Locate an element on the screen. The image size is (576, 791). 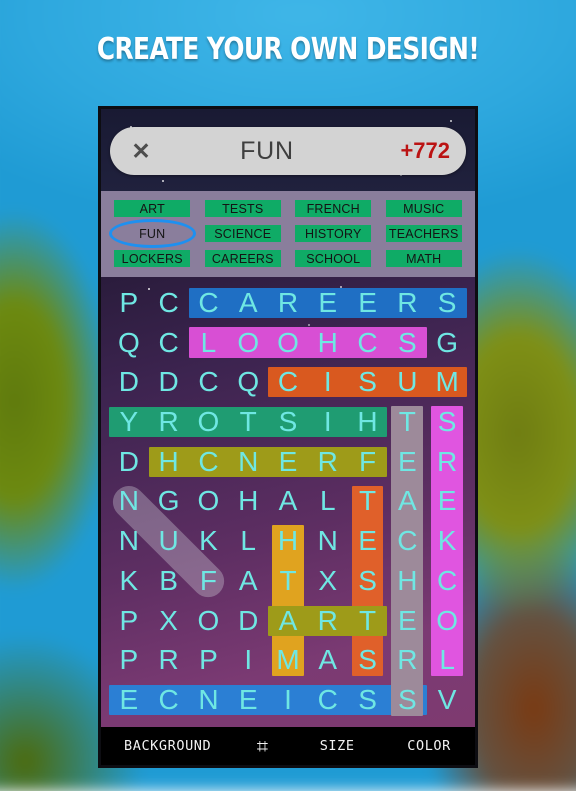
category-french: FRENCH is located at coordinates (333, 208).